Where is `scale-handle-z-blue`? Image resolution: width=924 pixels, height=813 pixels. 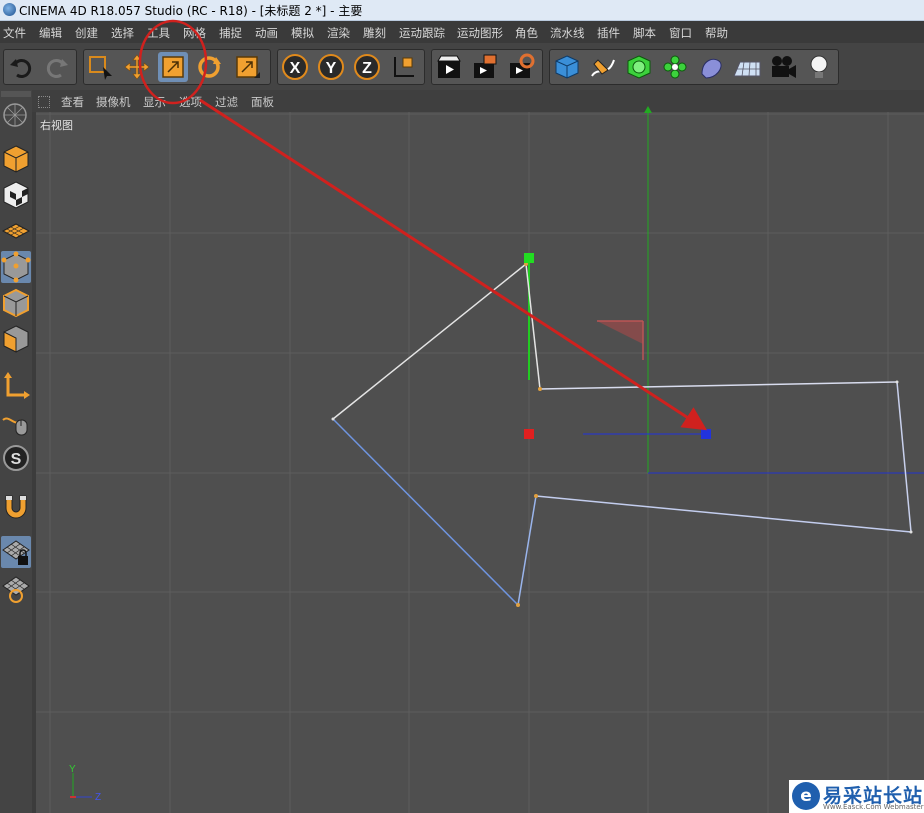
scale-handle-z-blue is located at coordinates (706, 434).